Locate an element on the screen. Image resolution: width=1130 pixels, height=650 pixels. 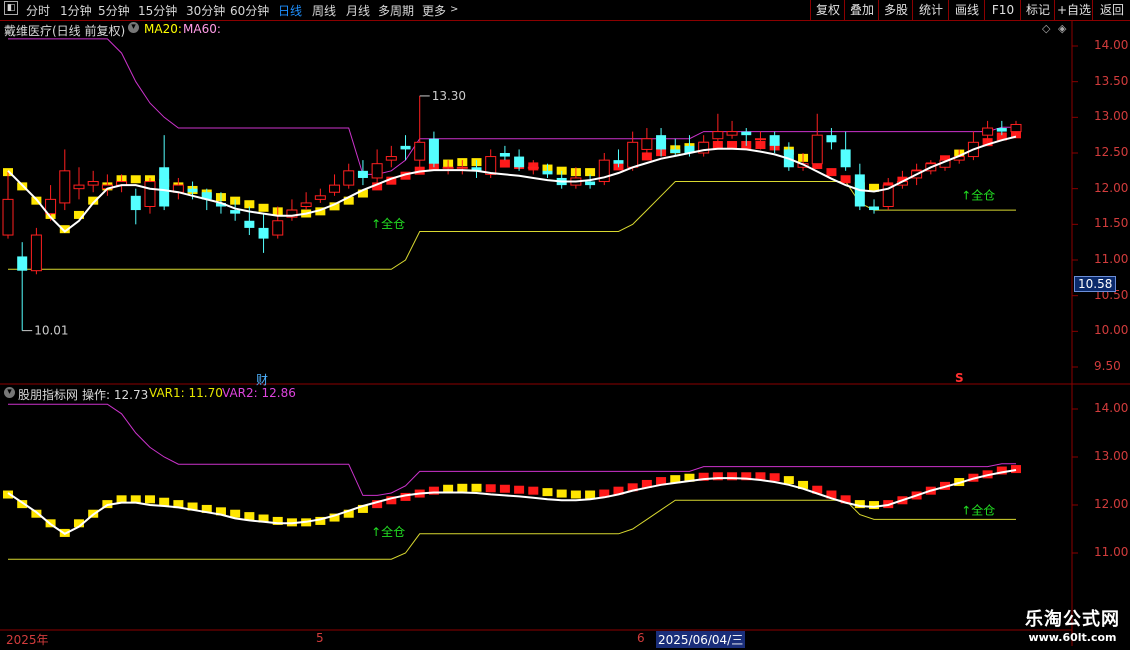
low-marker-text: 10.01 is located at coordinates (51, 331).